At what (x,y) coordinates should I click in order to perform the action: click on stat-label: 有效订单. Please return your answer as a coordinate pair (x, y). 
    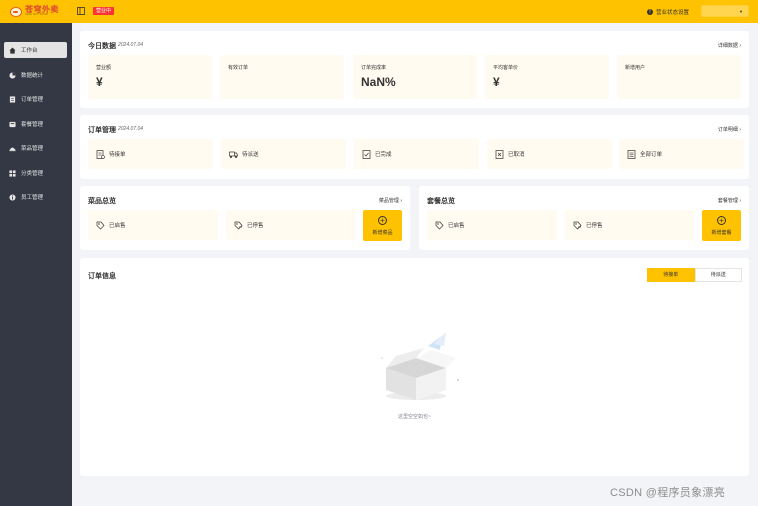
    Looking at the image, I should click on (238, 68).